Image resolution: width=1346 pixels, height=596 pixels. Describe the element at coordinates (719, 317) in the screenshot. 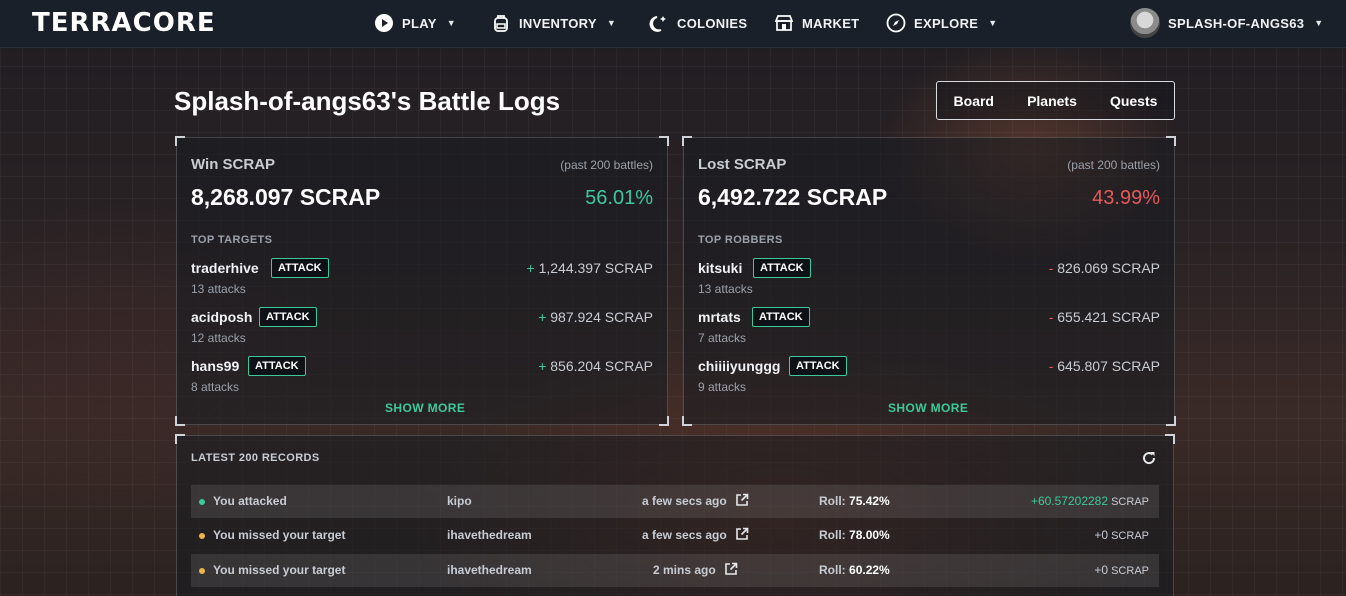

I see `robber-name: mrtats` at that location.